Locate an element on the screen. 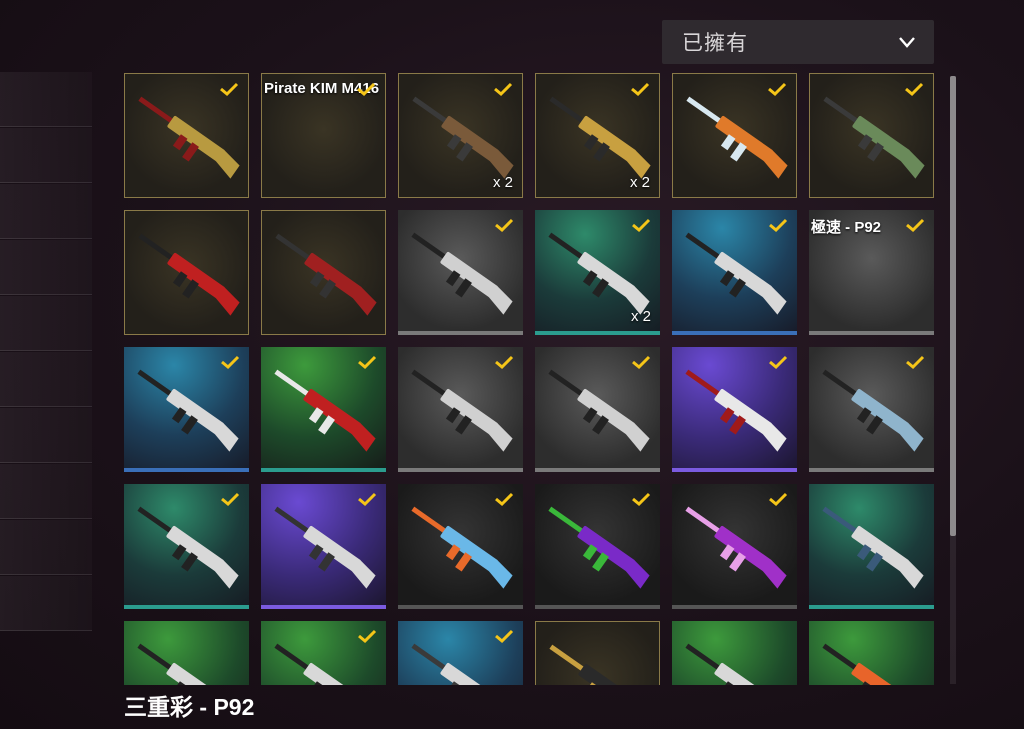 This screenshot has width=1024, height=729. weapon-skin-card: Pirate KIM M416 is located at coordinates (323, 135).